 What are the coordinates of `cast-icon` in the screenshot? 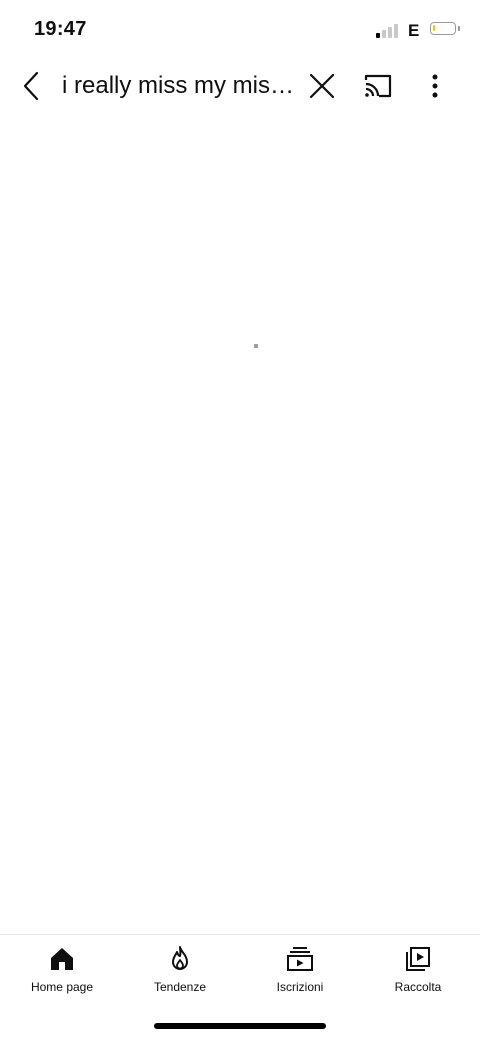 It's located at (378, 86).